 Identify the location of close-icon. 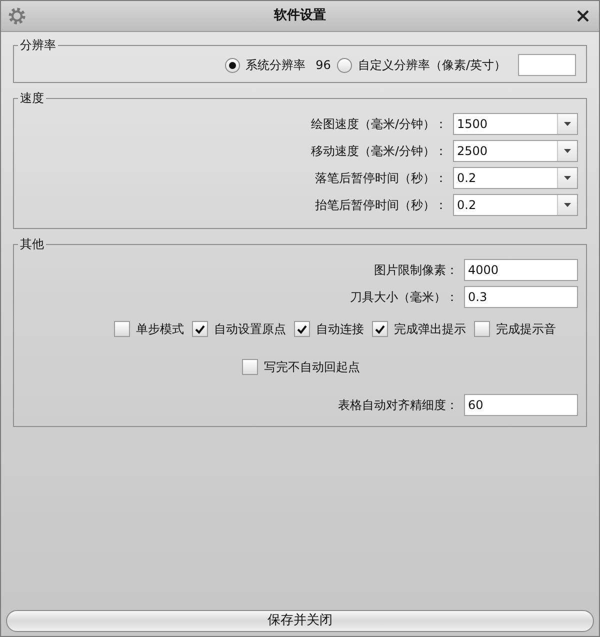
(583, 16).